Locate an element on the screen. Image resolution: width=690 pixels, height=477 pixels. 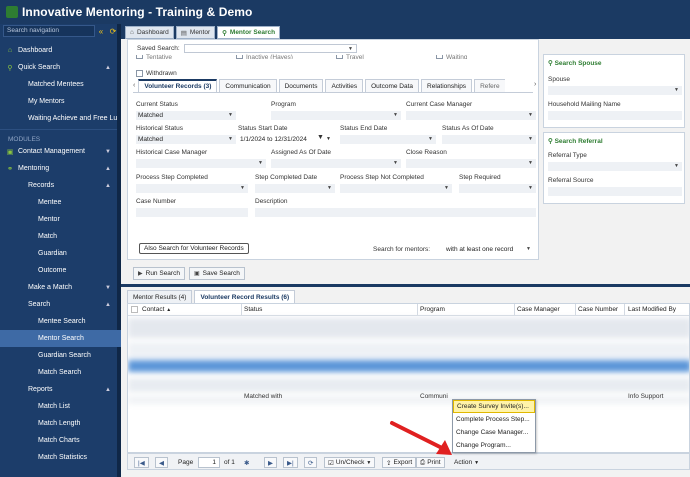
tab-mentor-search: ⚲ Mentor Search is located at coordinates (249, 32).